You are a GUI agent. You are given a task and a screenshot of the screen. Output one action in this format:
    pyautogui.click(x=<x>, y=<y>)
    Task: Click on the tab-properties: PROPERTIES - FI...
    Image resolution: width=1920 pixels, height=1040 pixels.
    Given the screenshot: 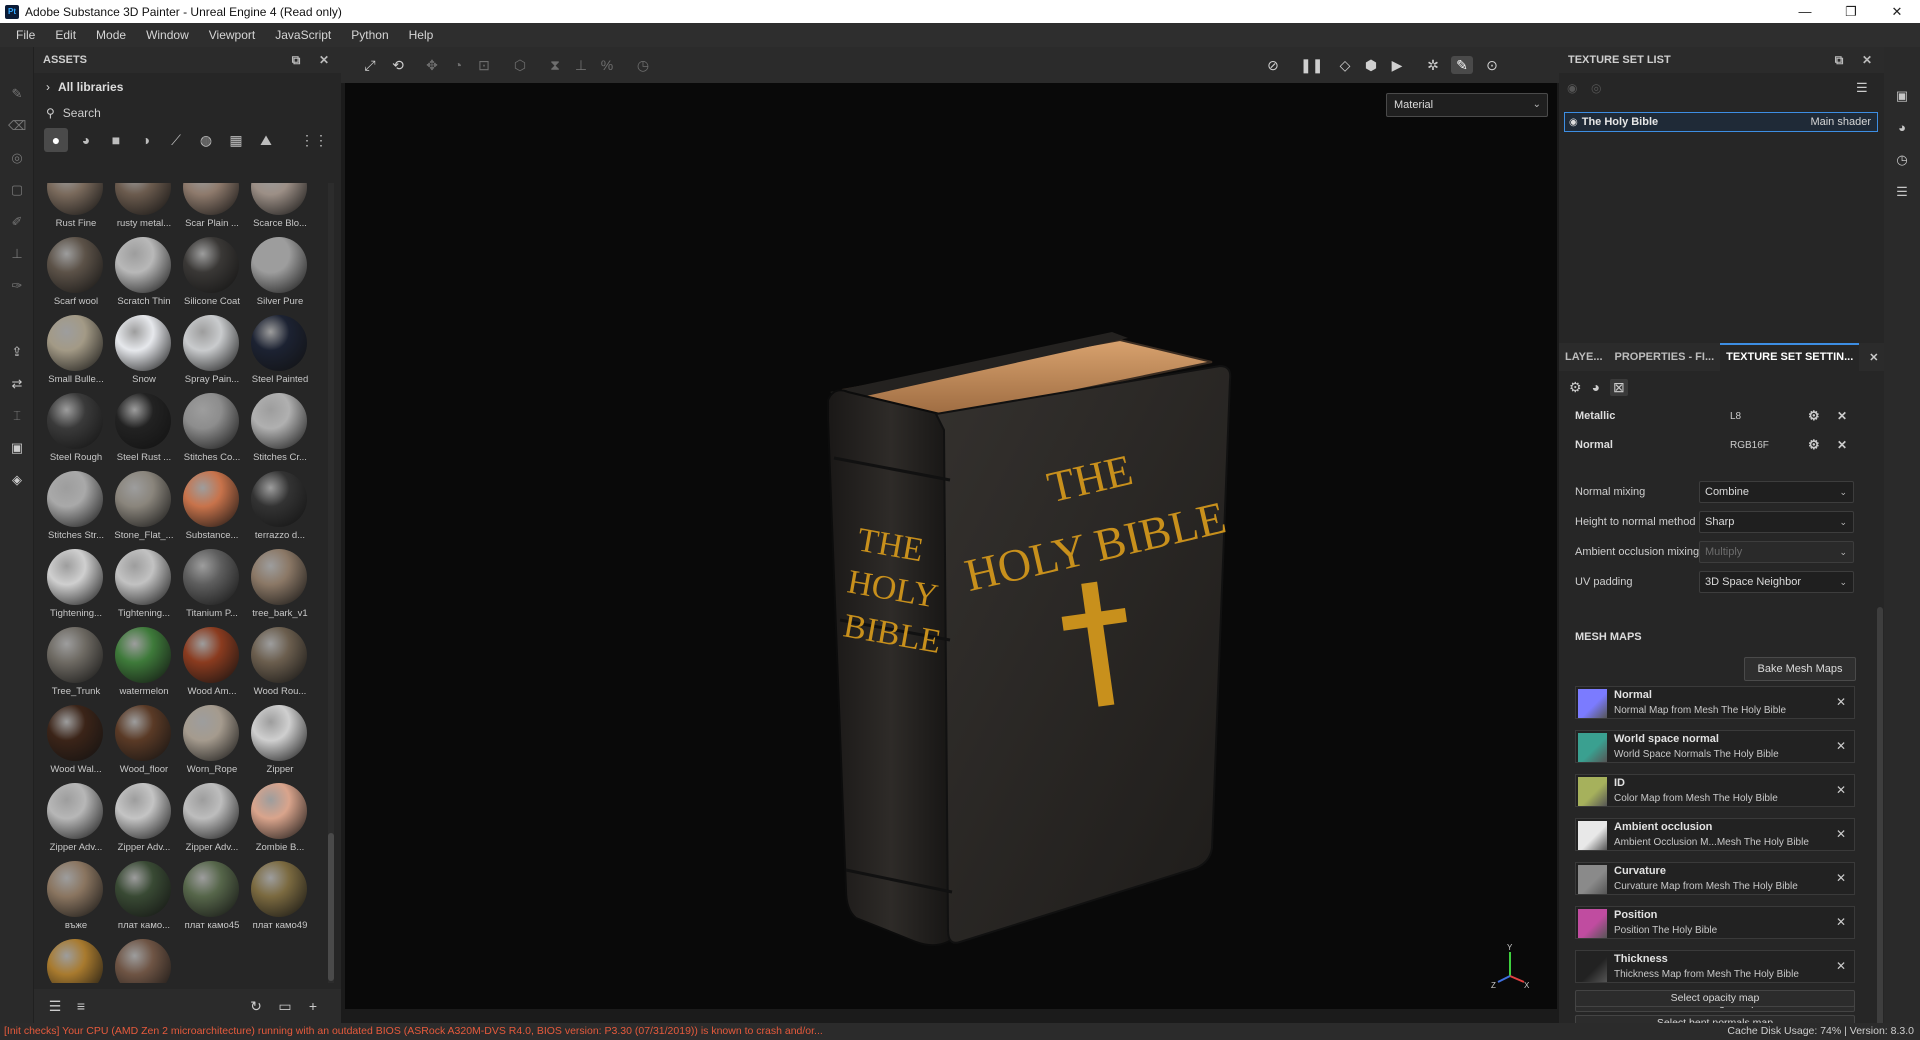 What is the action you would take?
    pyautogui.click(x=1665, y=357)
    